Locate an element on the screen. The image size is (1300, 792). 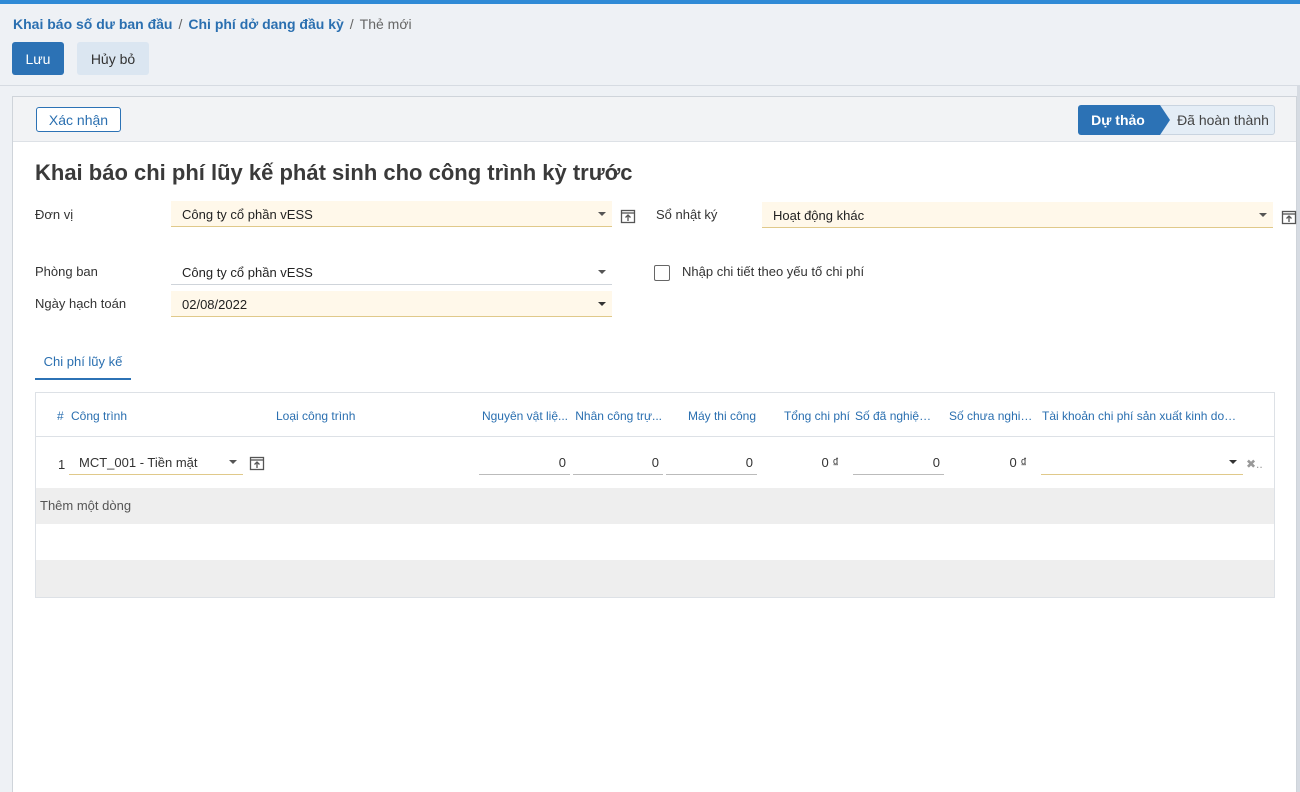
delete-row-icon: ✖.. is located at coordinates (1254, 464).